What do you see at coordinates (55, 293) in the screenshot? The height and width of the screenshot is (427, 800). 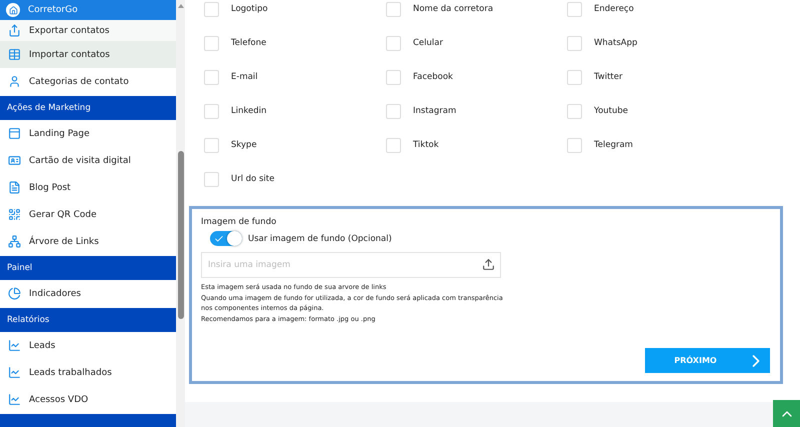 I see `sidebar-item-label: Indicadores` at bounding box center [55, 293].